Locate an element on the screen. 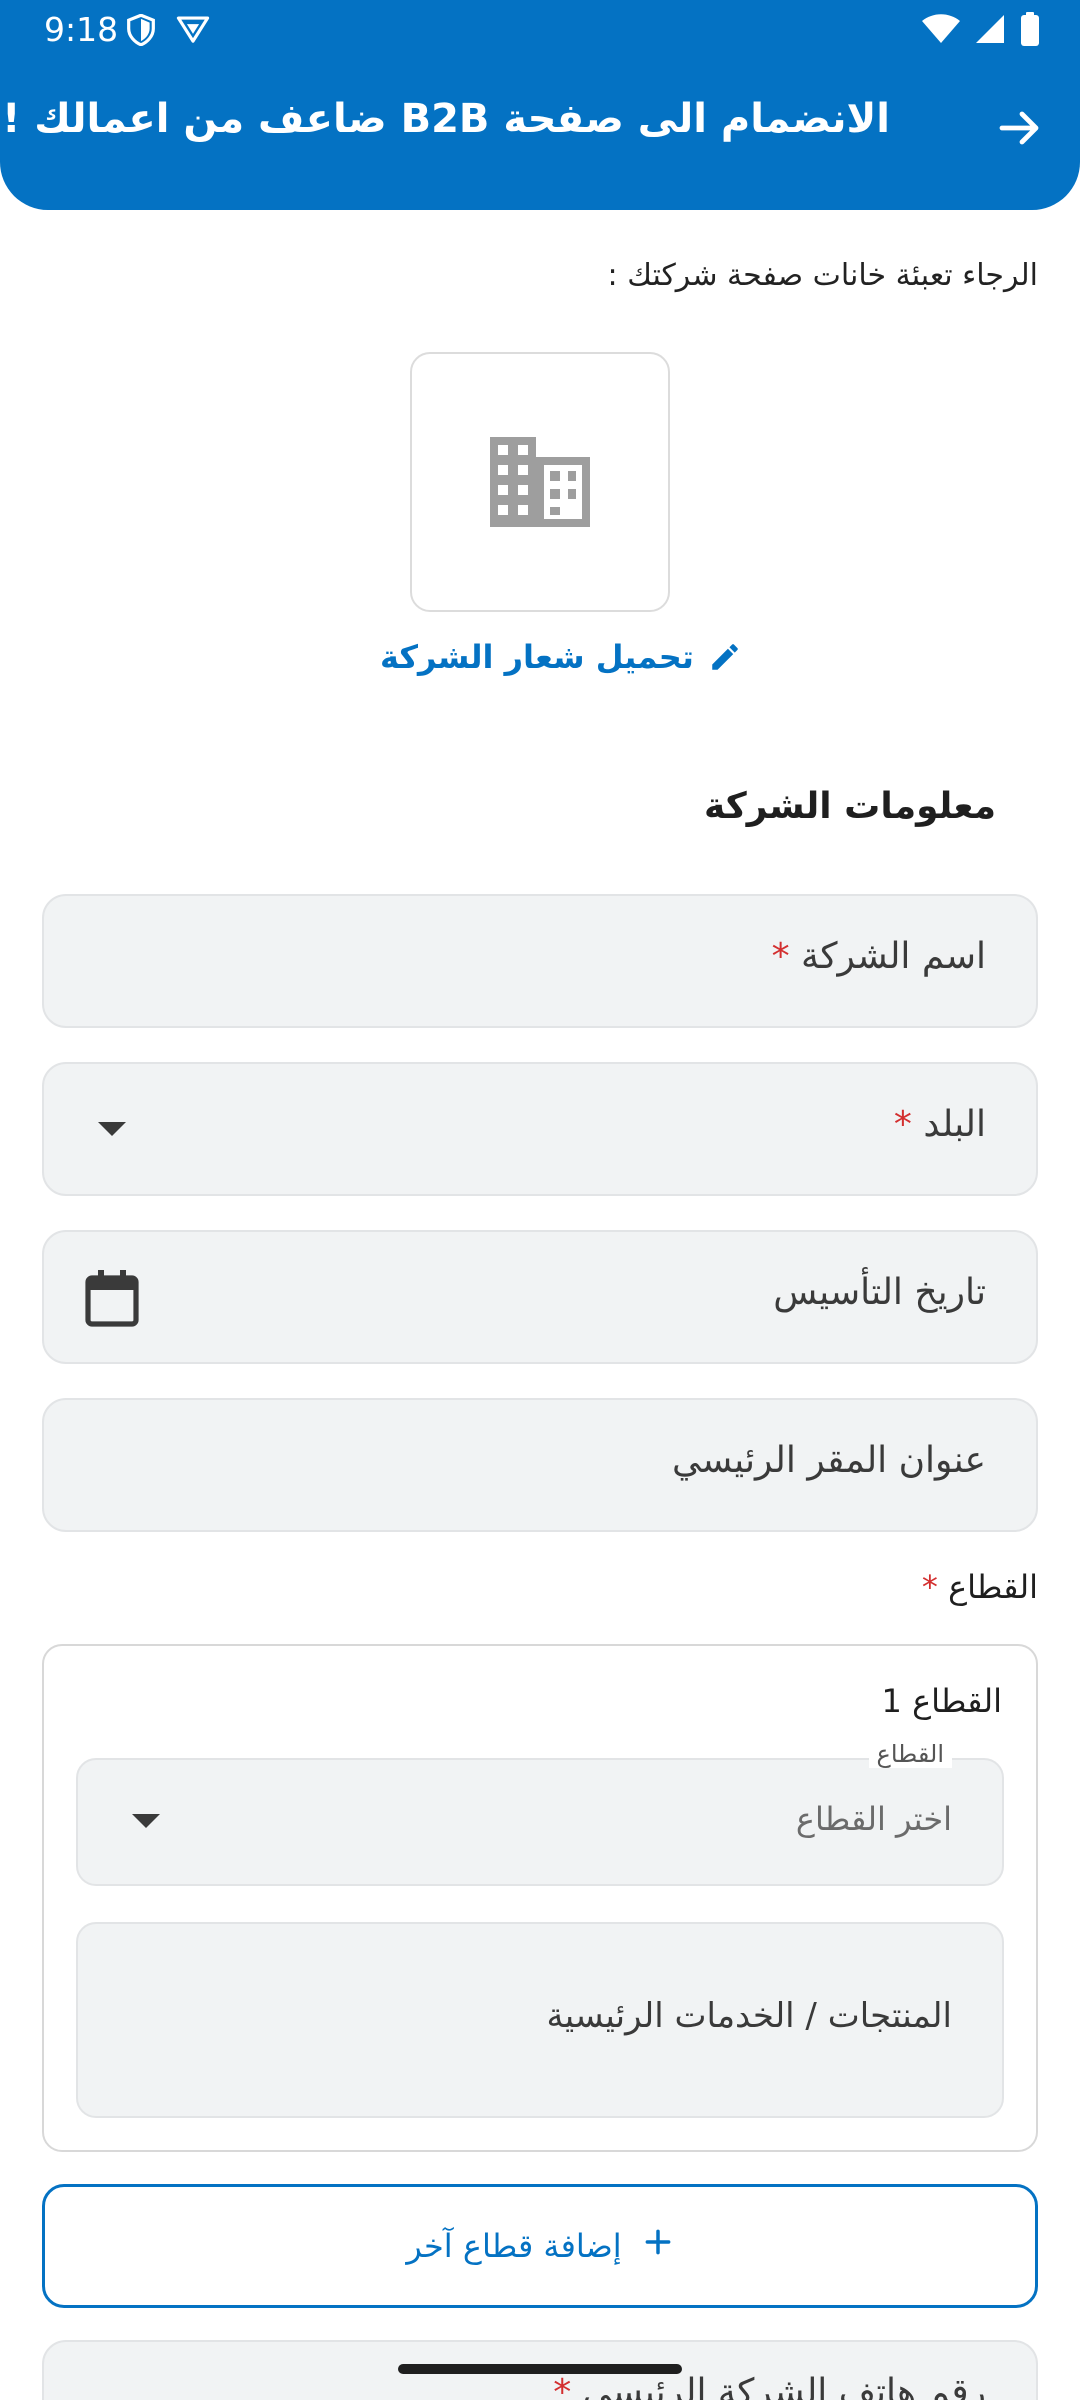 The width and height of the screenshot is (1080, 2400). hq-address-field: عنوان المقر الرئيسي is located at coordinates (540, 1465).